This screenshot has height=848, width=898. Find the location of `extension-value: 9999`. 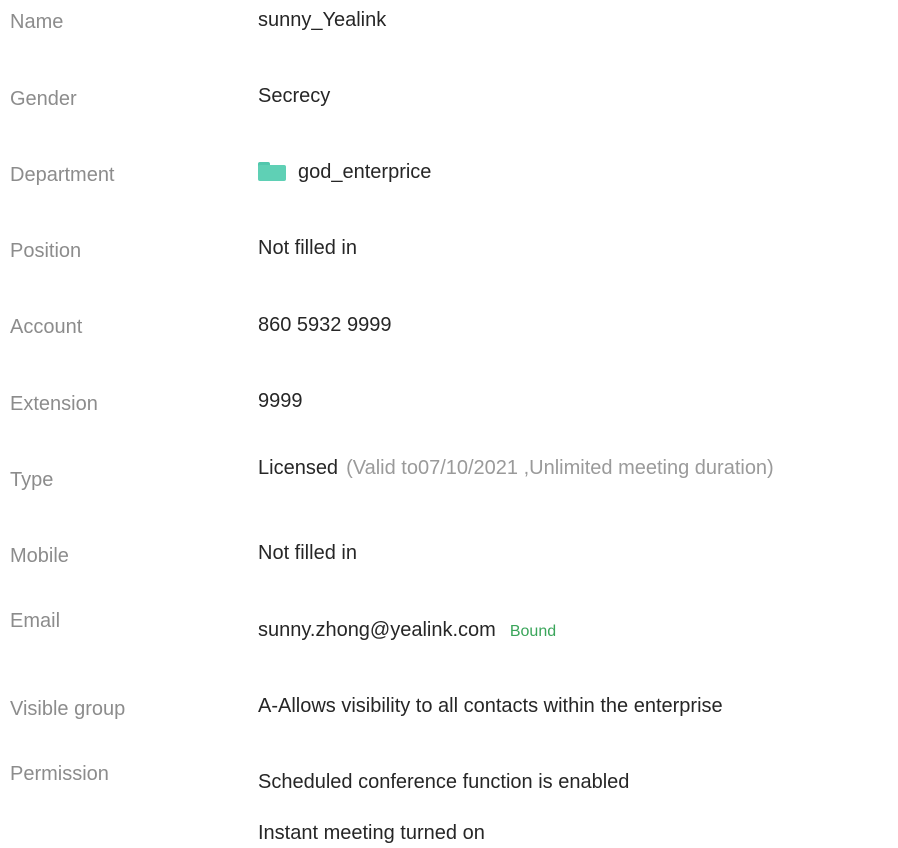

extension-value: 9999 is located at coordinates (280, 401).